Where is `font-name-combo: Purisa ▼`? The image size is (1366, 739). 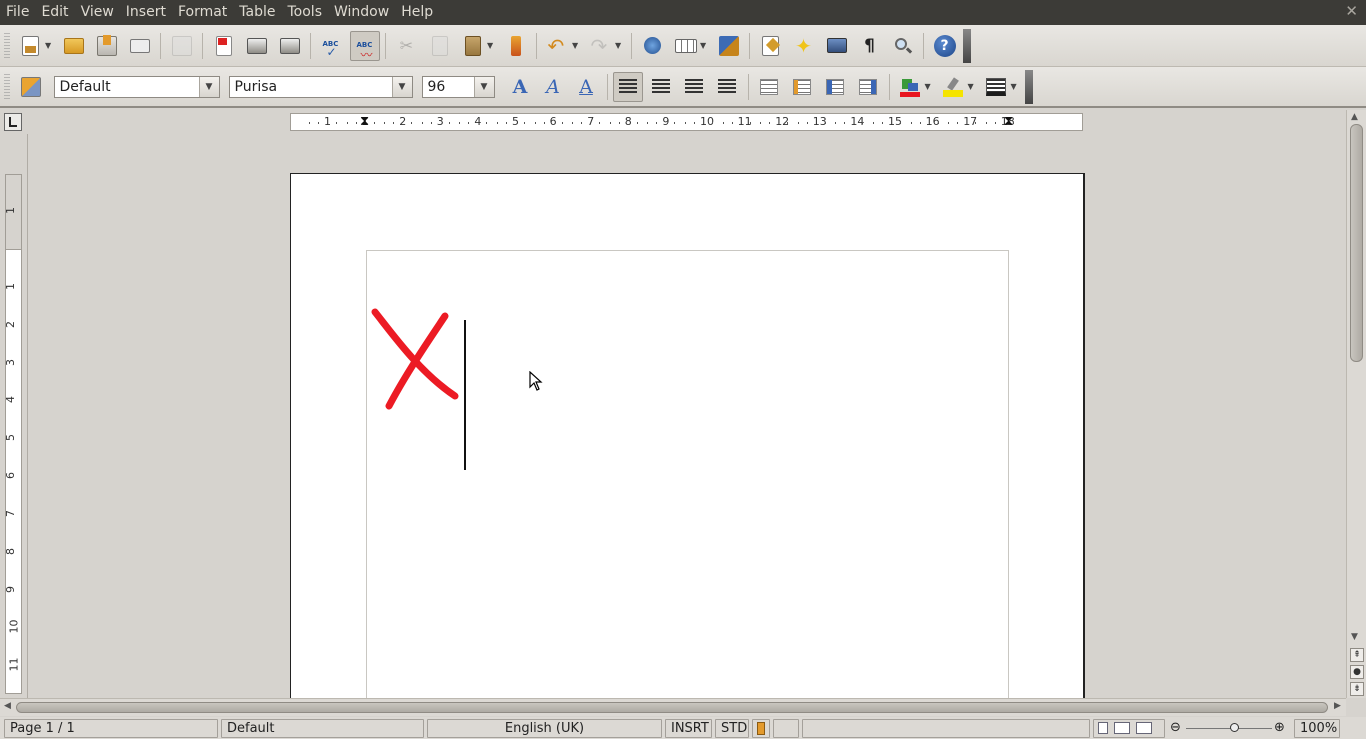 font-name-combo: Purisa ▼ is located at coordinates (320, 86).